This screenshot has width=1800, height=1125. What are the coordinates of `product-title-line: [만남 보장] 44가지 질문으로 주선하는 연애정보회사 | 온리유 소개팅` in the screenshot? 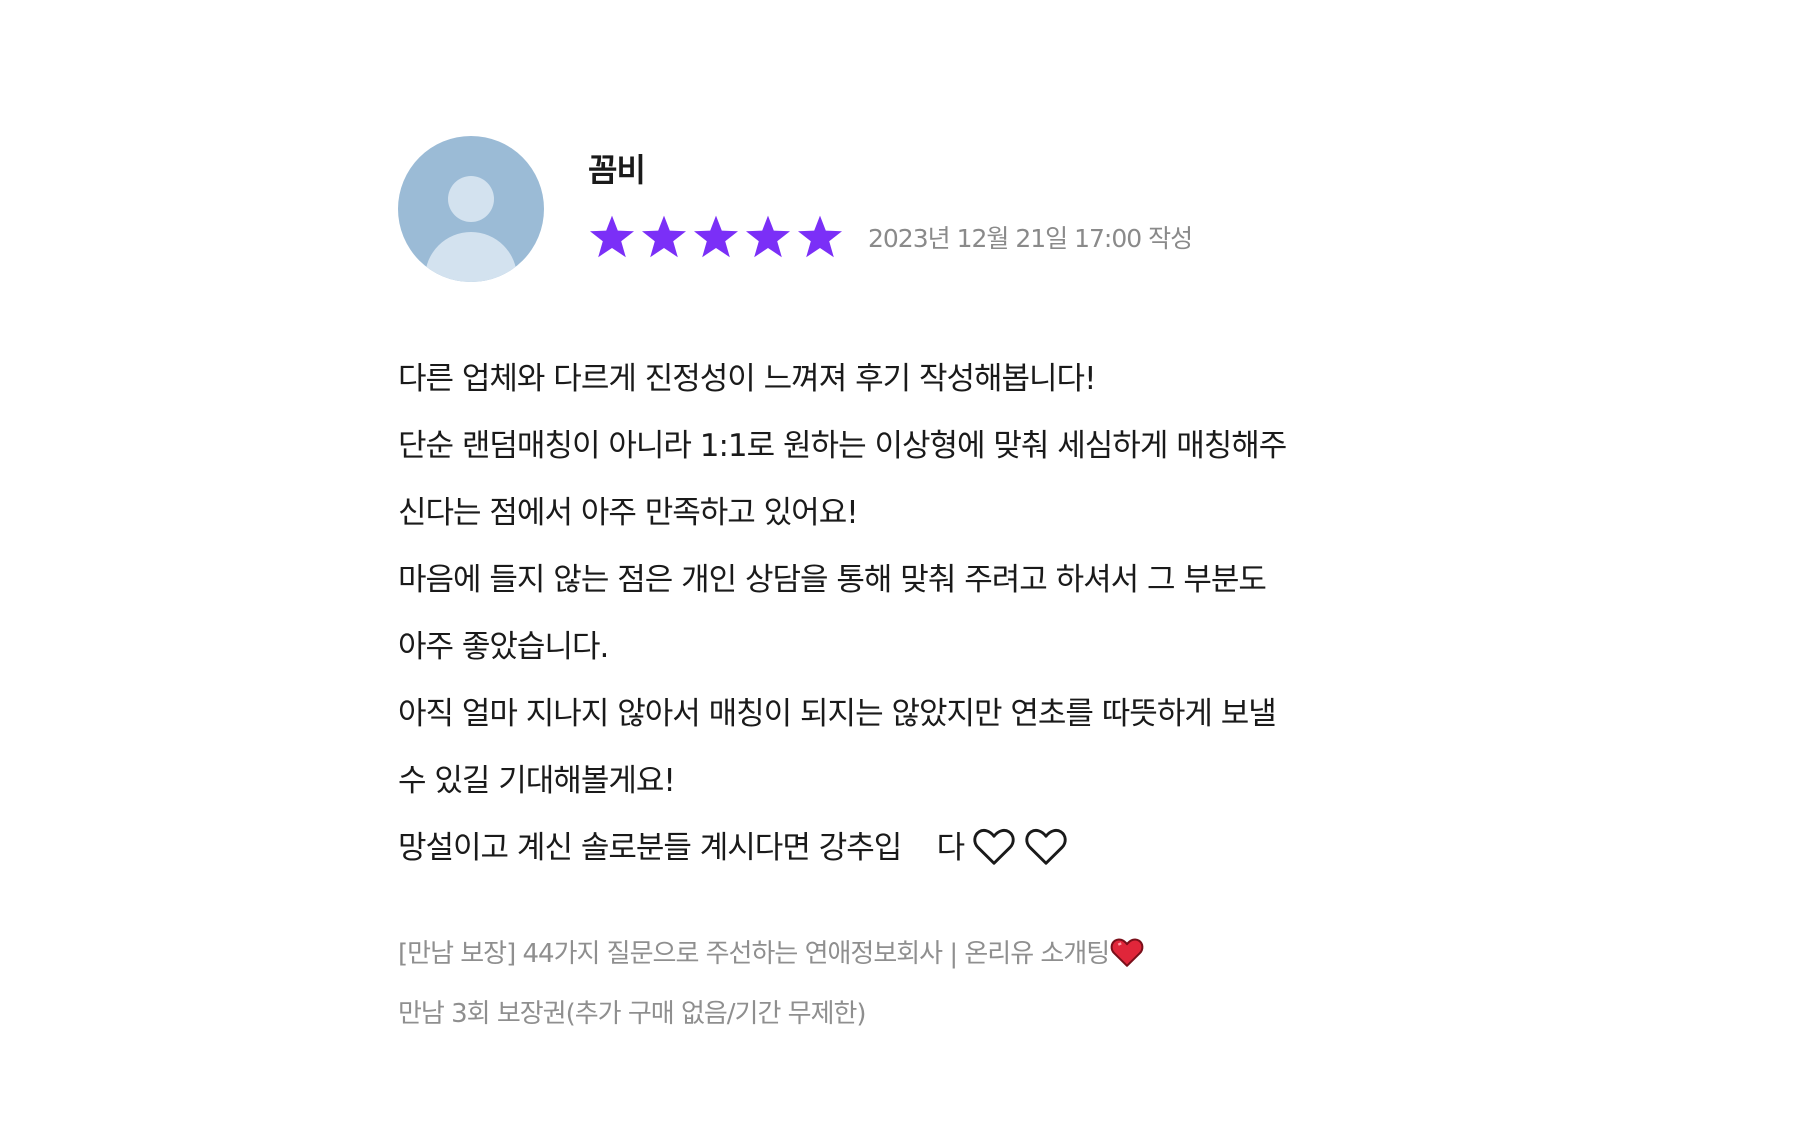 It's located at (903, 954).